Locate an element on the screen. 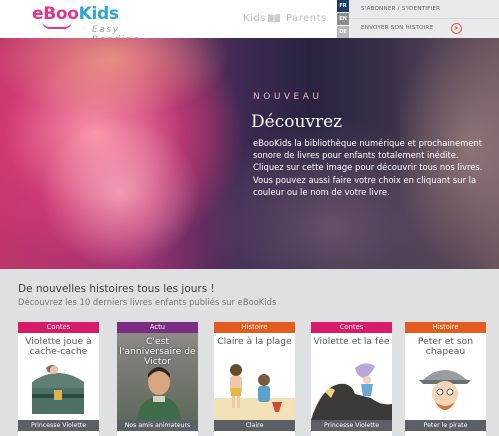  book-card: Histoire Claire à la plage Claire is located at coordinates (254, 379).